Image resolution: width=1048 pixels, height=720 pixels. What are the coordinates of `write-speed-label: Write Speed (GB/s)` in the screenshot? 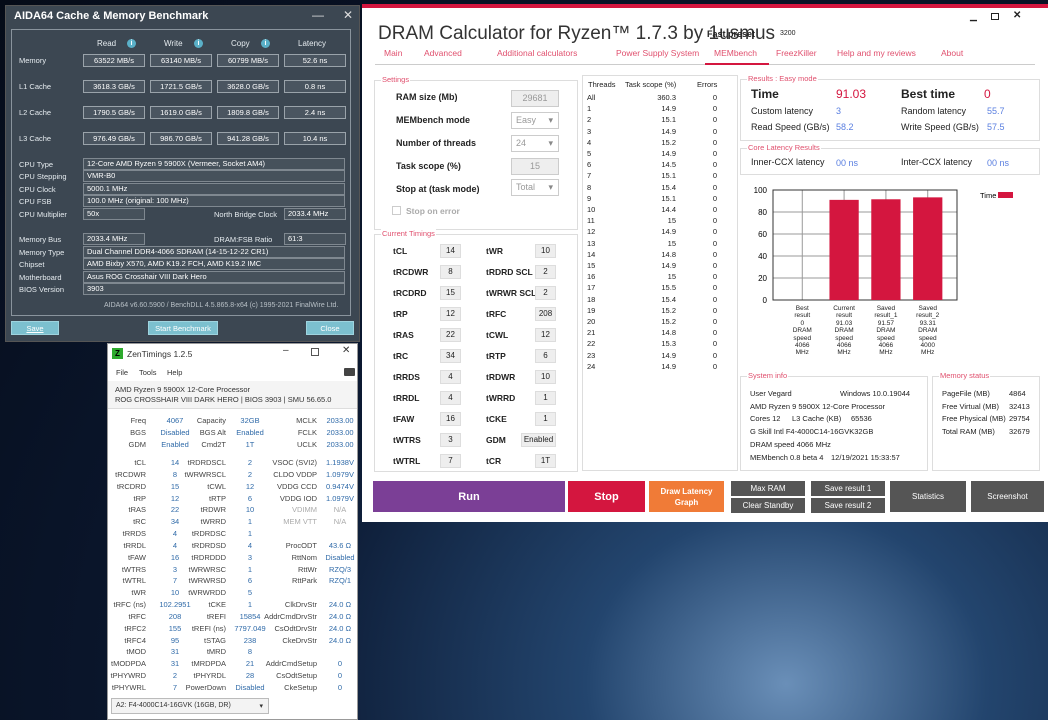 It's located at (940, 127).